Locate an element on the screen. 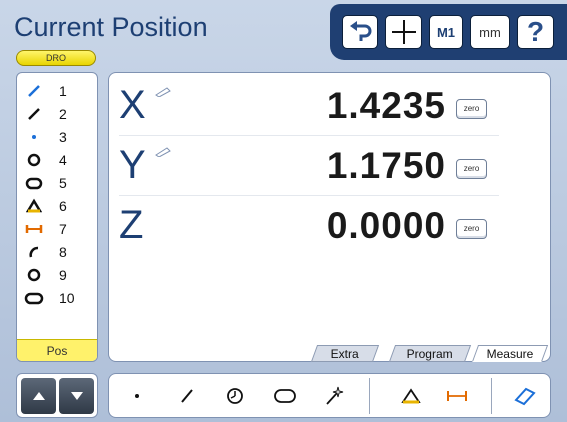 The height and width of the screenshot is (422, 567). axis-value: 1.4235 is located at coordinates (386, 105).